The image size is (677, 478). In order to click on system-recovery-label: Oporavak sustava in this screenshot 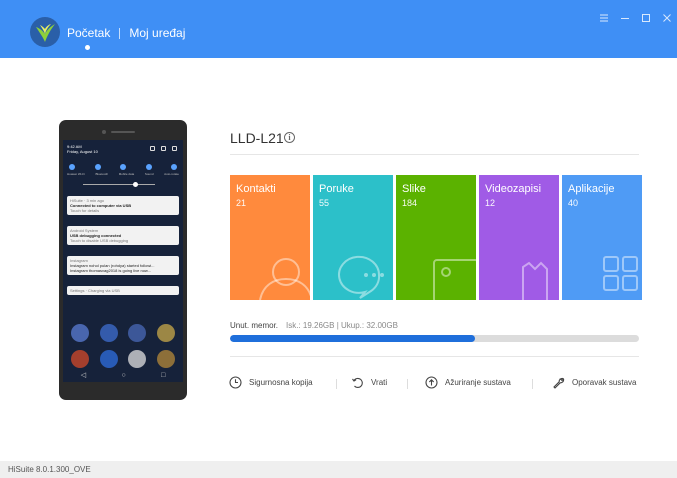, I will do `click(604, 382)`.